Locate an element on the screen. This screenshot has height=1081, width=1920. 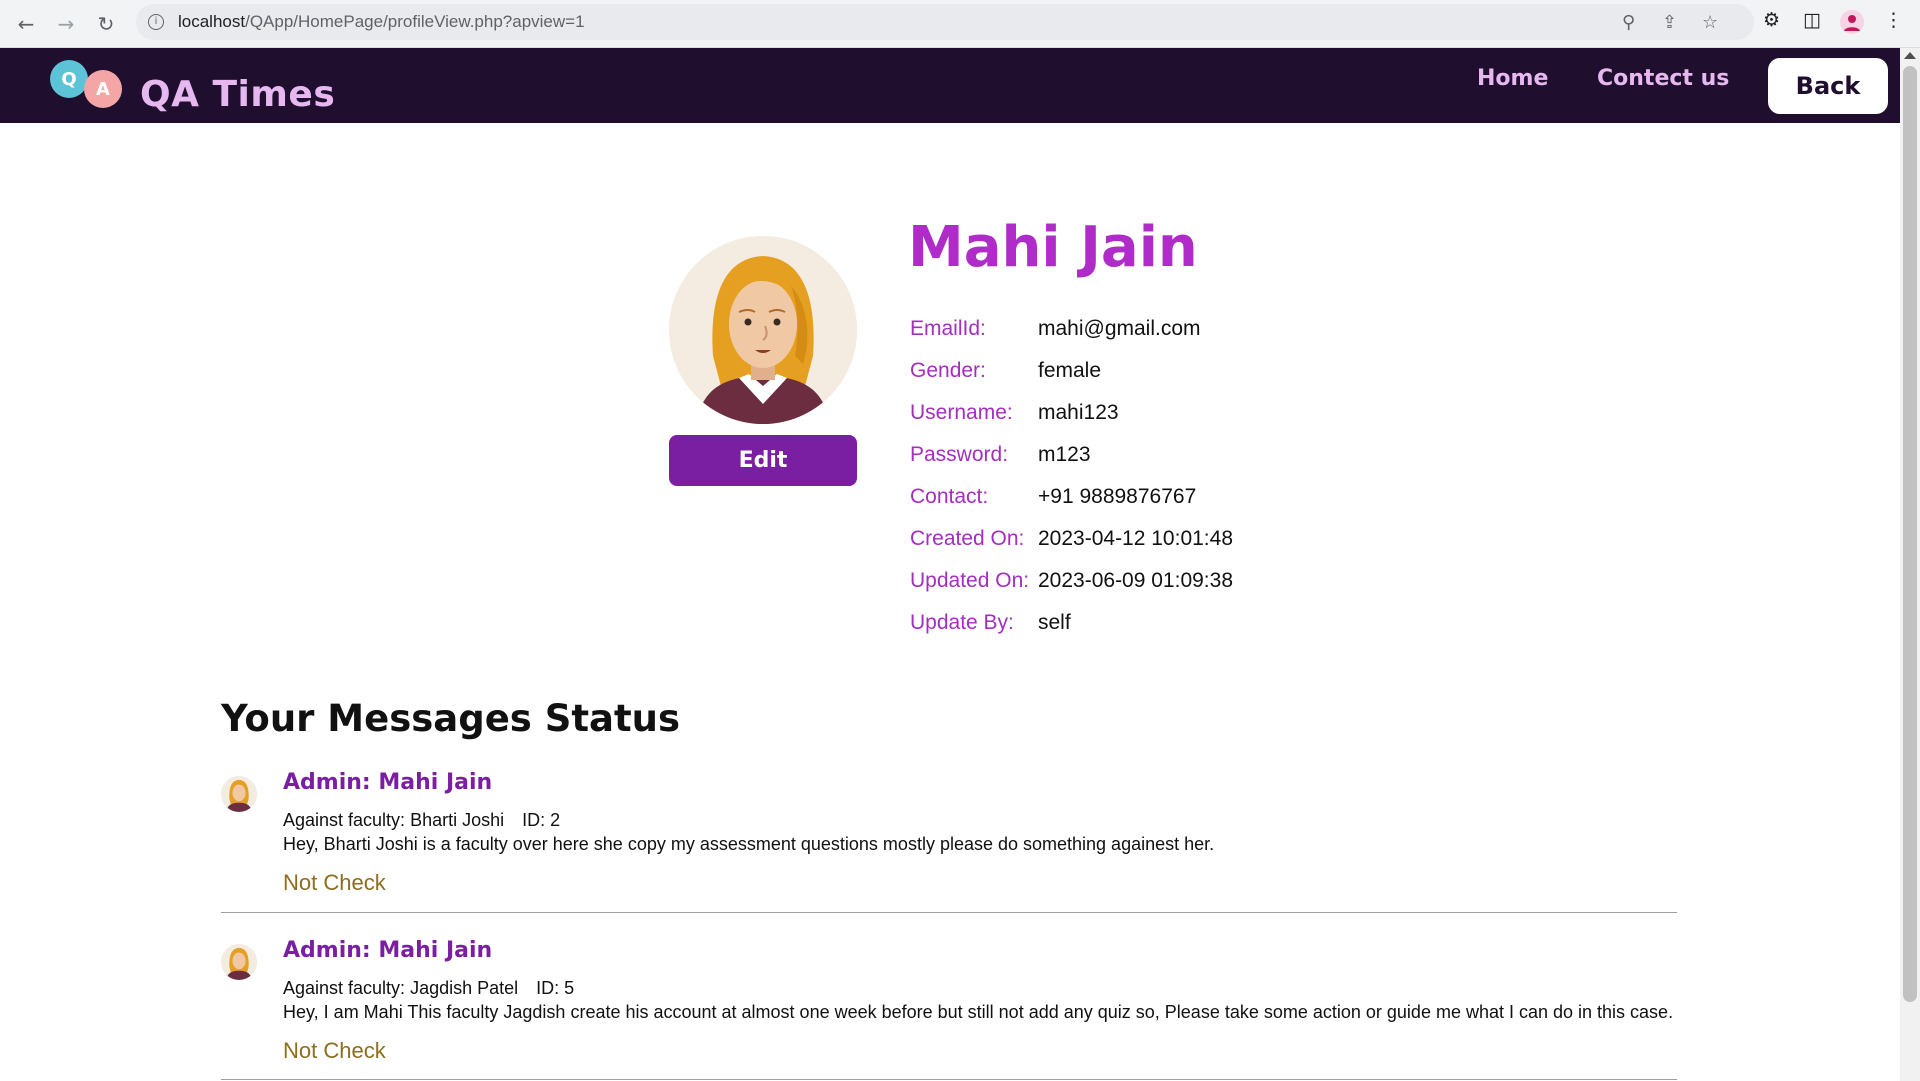
edit-profile-button: Edit is located at coordinates (763, 460).